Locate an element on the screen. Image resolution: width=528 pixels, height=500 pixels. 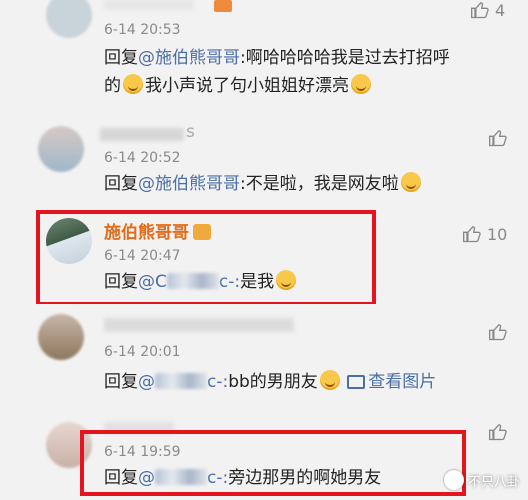
like-button: 4 is located at coordinates (487, 10).